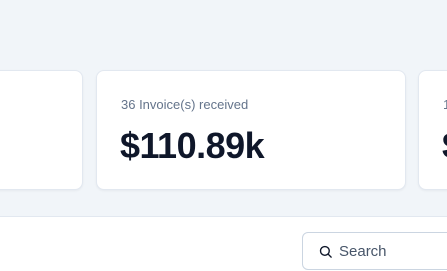 Image resolution: width=447 pixels, height=271 pixels. Describe the element at coordinates (432, 130) in the screenshot. I see `stat-card-right: 1 $` at that location.